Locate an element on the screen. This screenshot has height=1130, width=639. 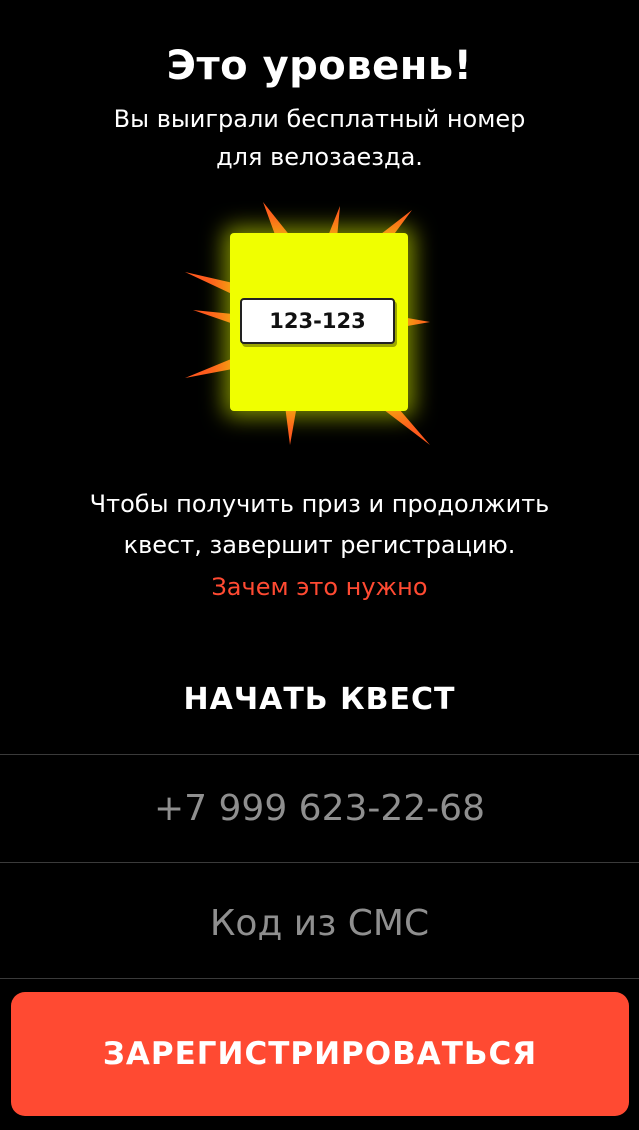
subtitle-line-1: Вы выиграли бесплатный номер is located at coordinates (319, 119).